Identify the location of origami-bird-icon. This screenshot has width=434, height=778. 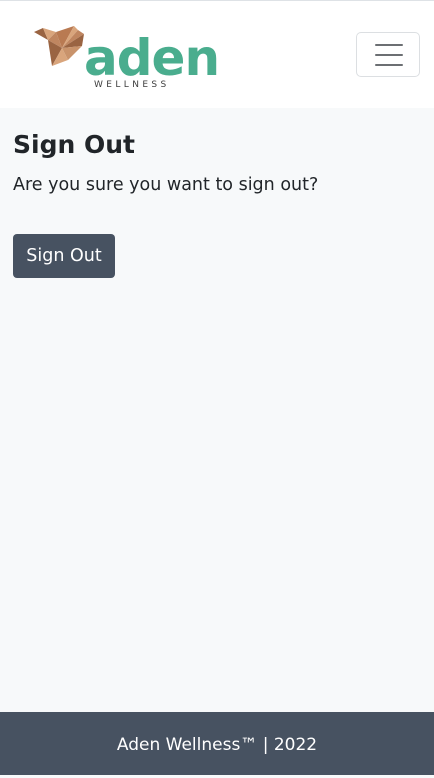
(59, 46).